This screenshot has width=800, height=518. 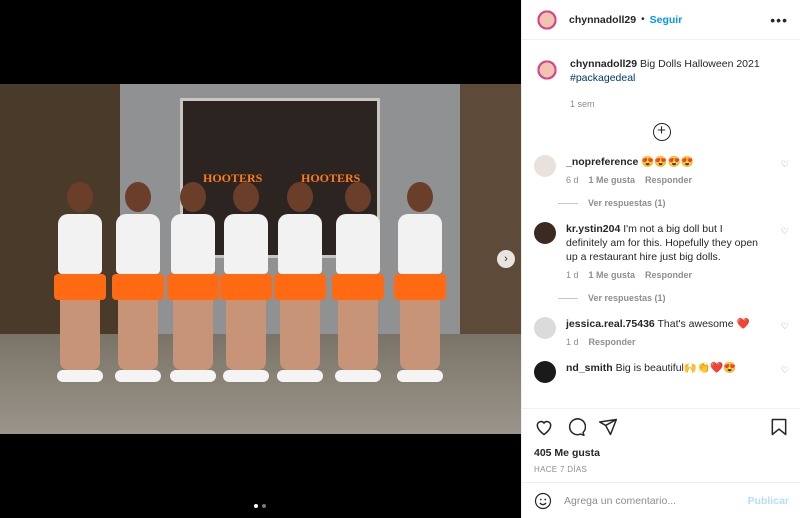 What do you see at coordinates (582, 104) in the screenshot?
I see `caption-age: 1 sem` at bounding box center [582, 104].